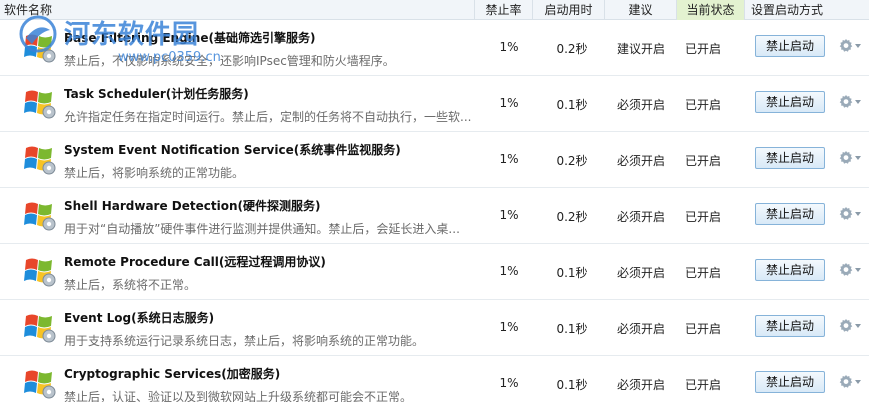  What do you see at coordinates (503, 10) in the screenshot?
I see `column-header-rate: 禁止率` at bounding box center [503, 10].